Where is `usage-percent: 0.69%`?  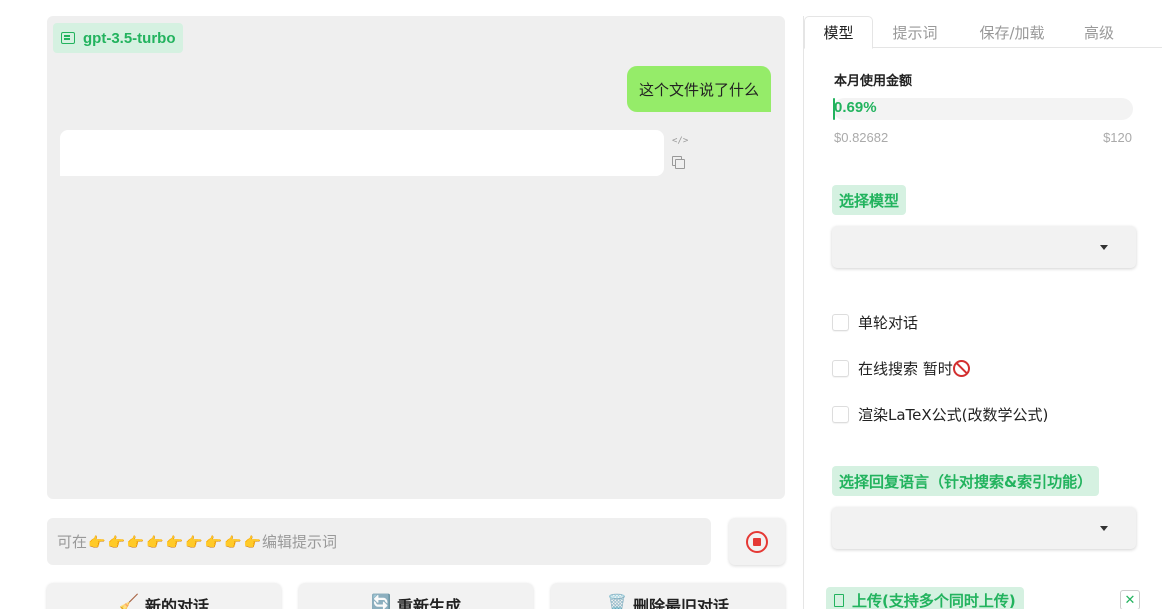
usage-percent: 0.69% is located at coordinates (855, 107).